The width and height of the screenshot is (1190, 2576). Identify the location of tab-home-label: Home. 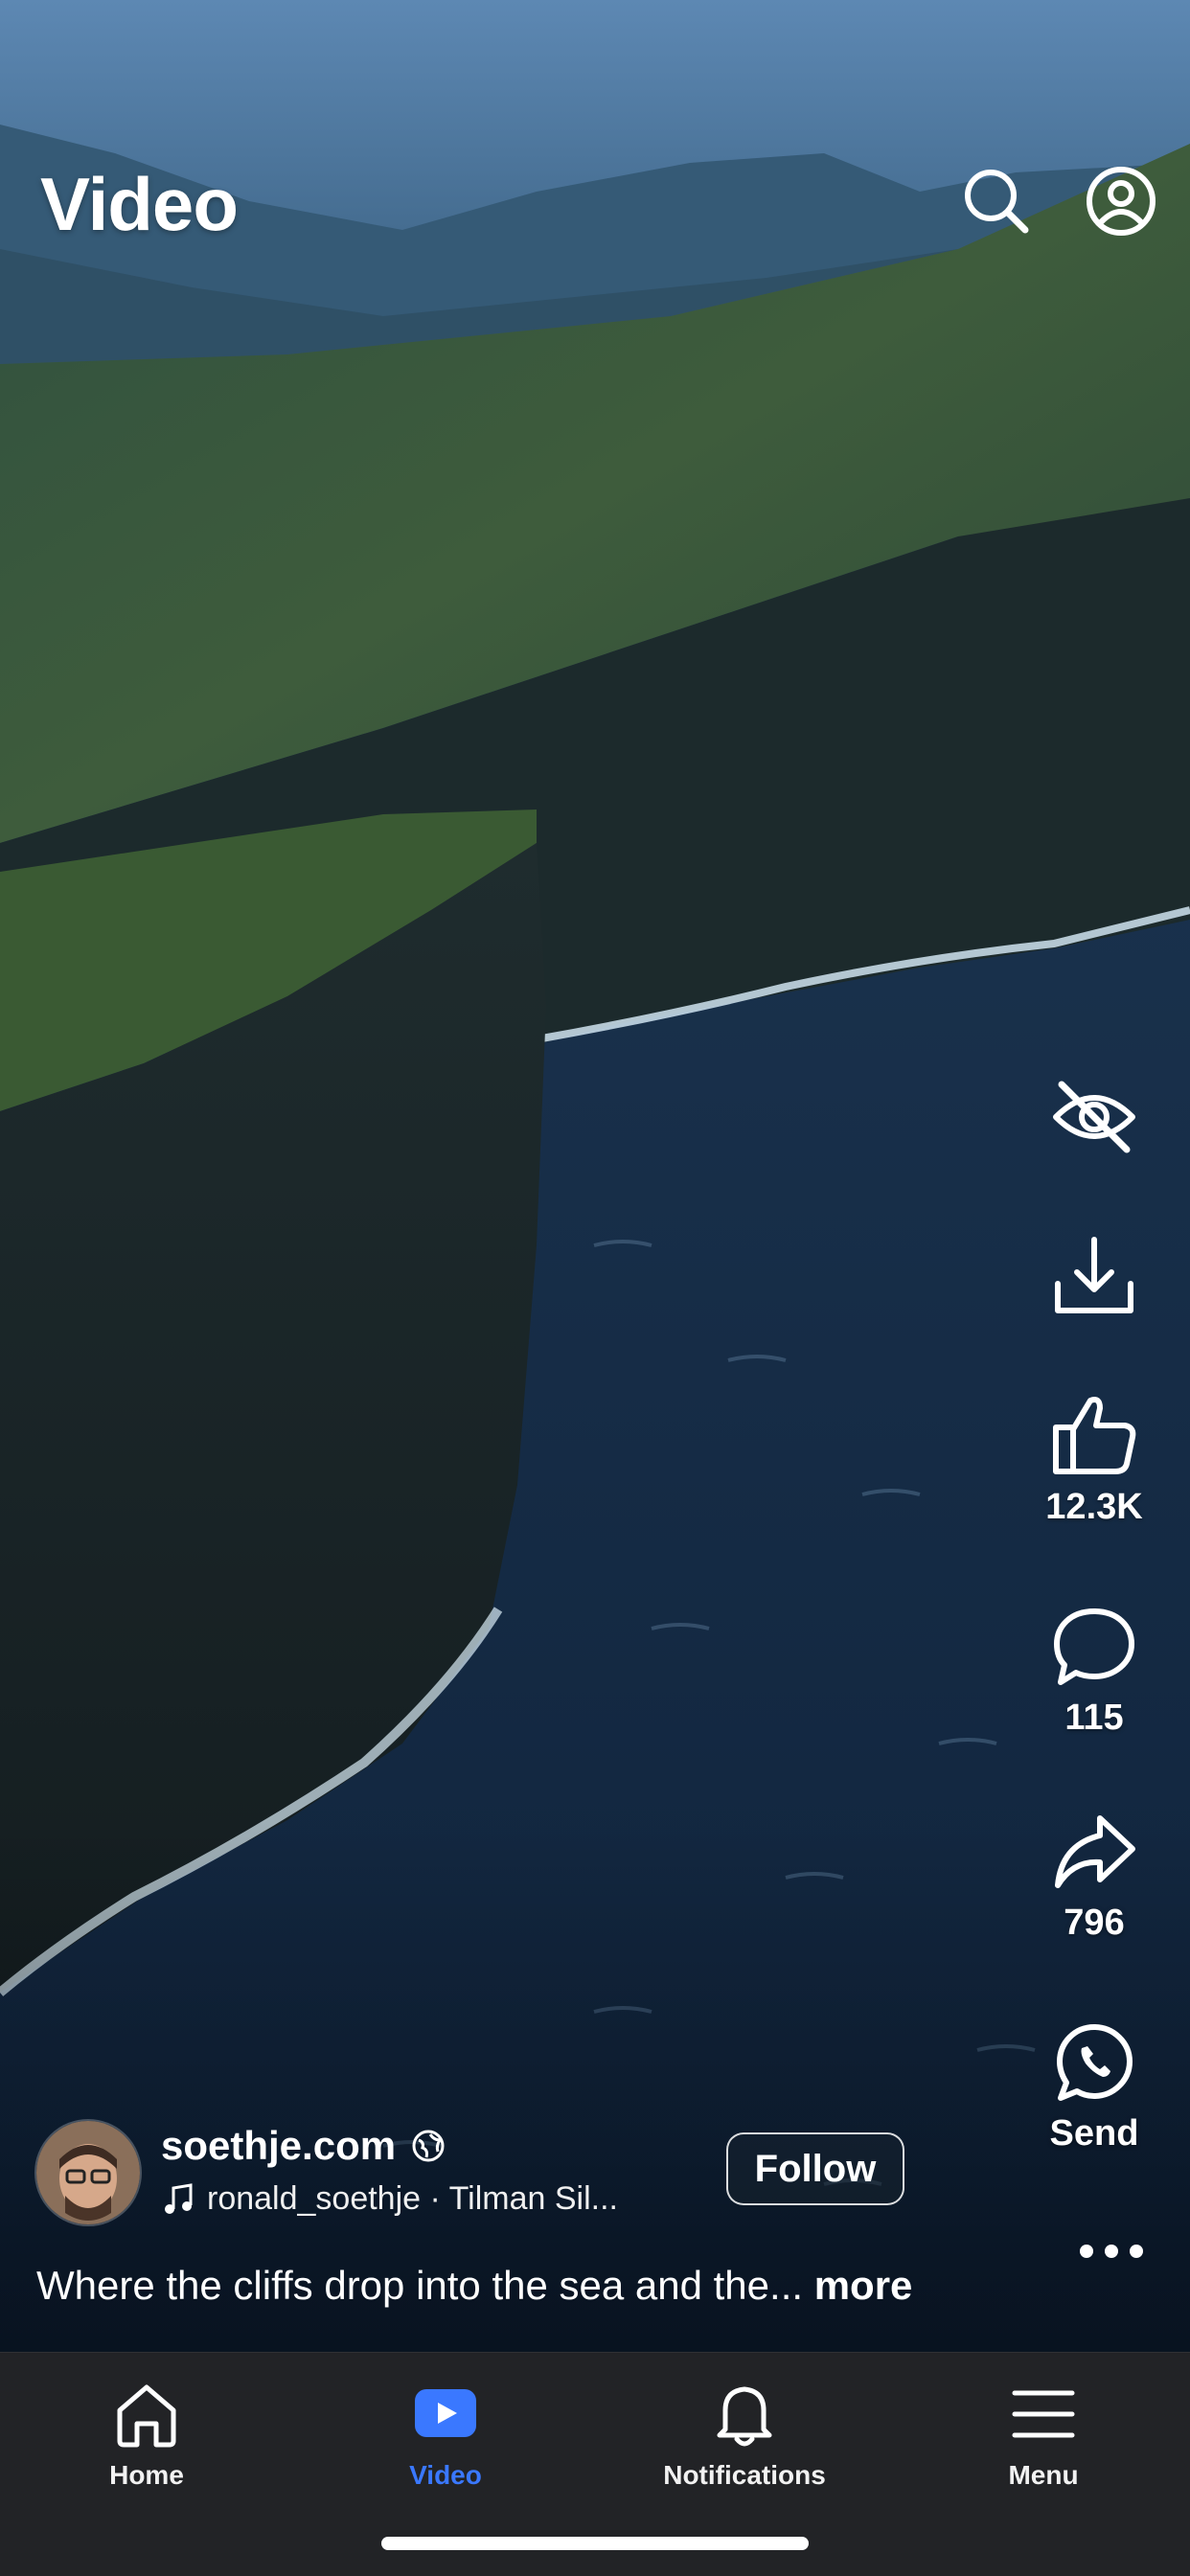
(147, 2475).